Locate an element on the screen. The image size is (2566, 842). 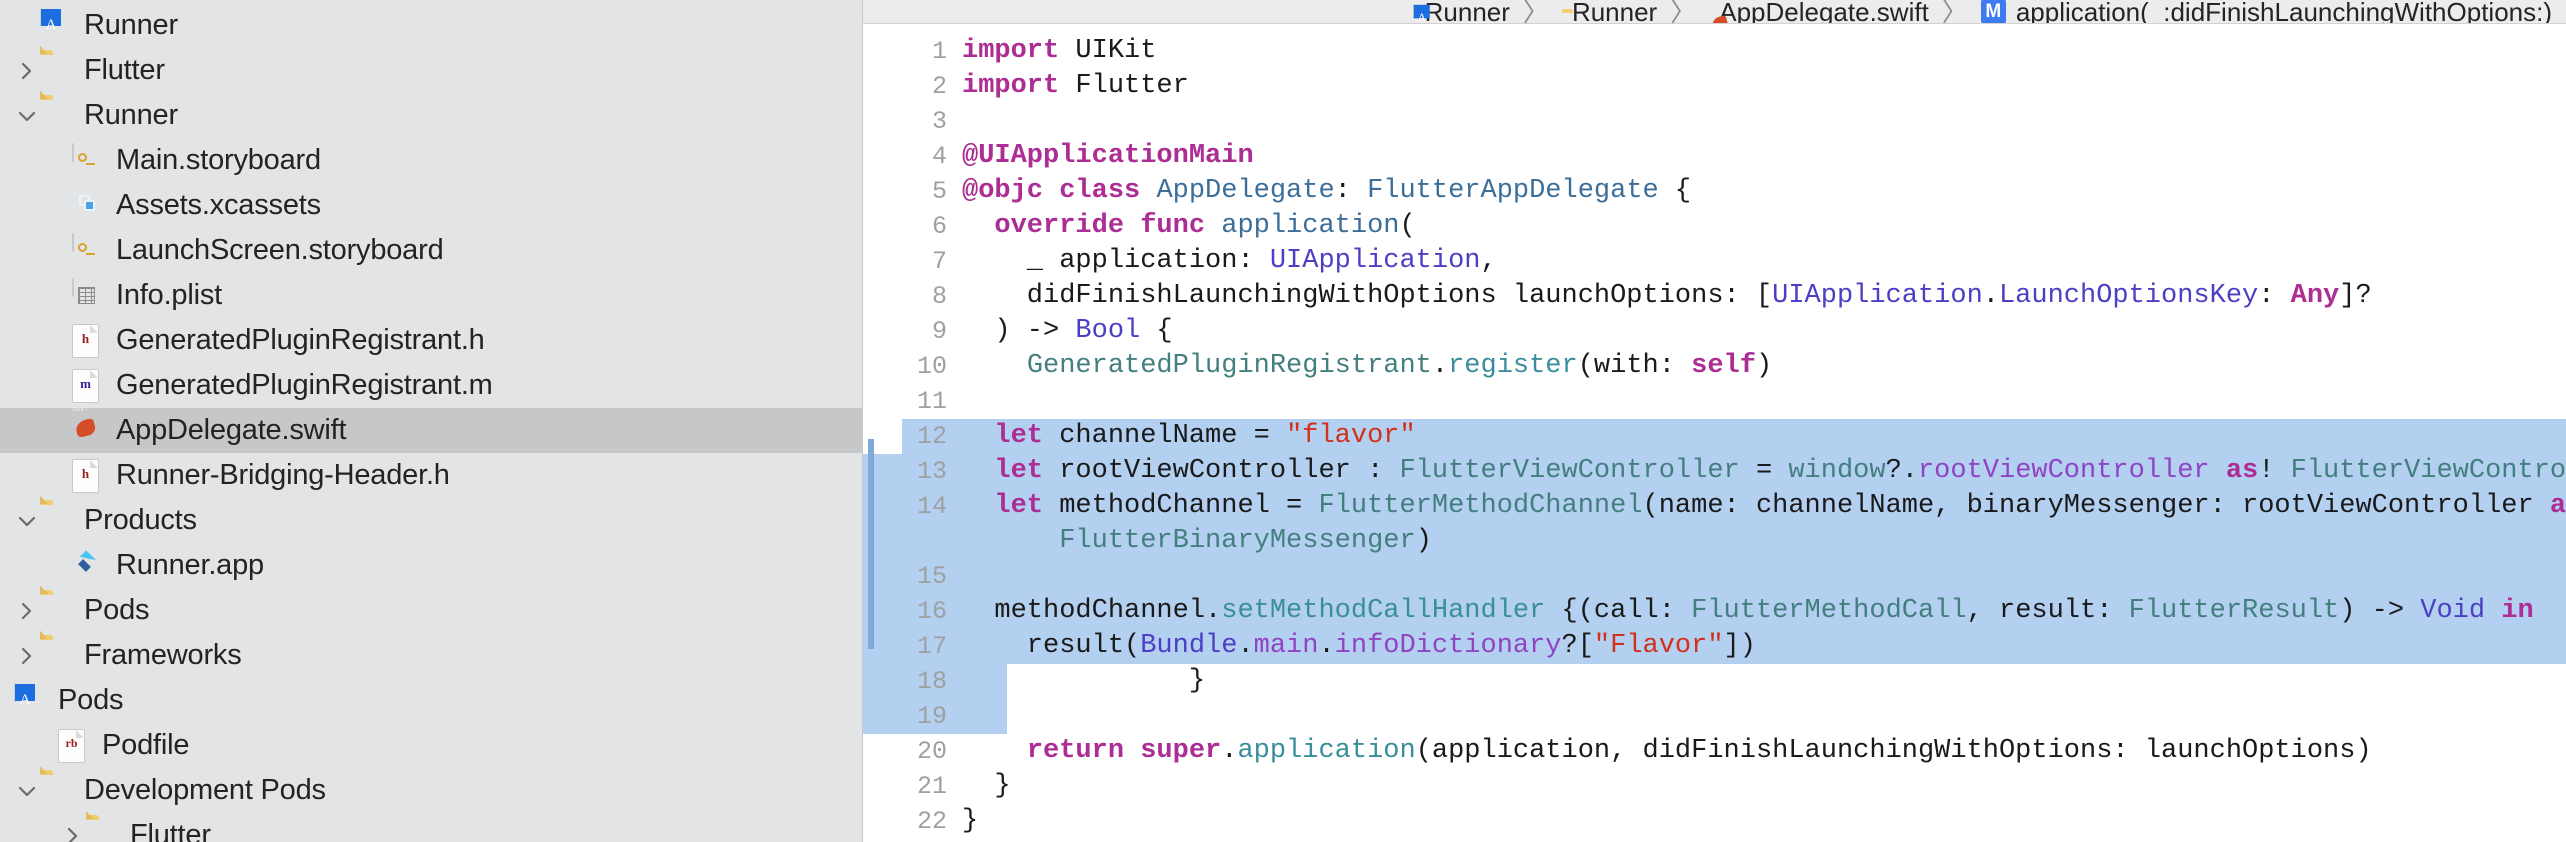
nav-item-pods-group: Pods is located at coordinates (431, 610).